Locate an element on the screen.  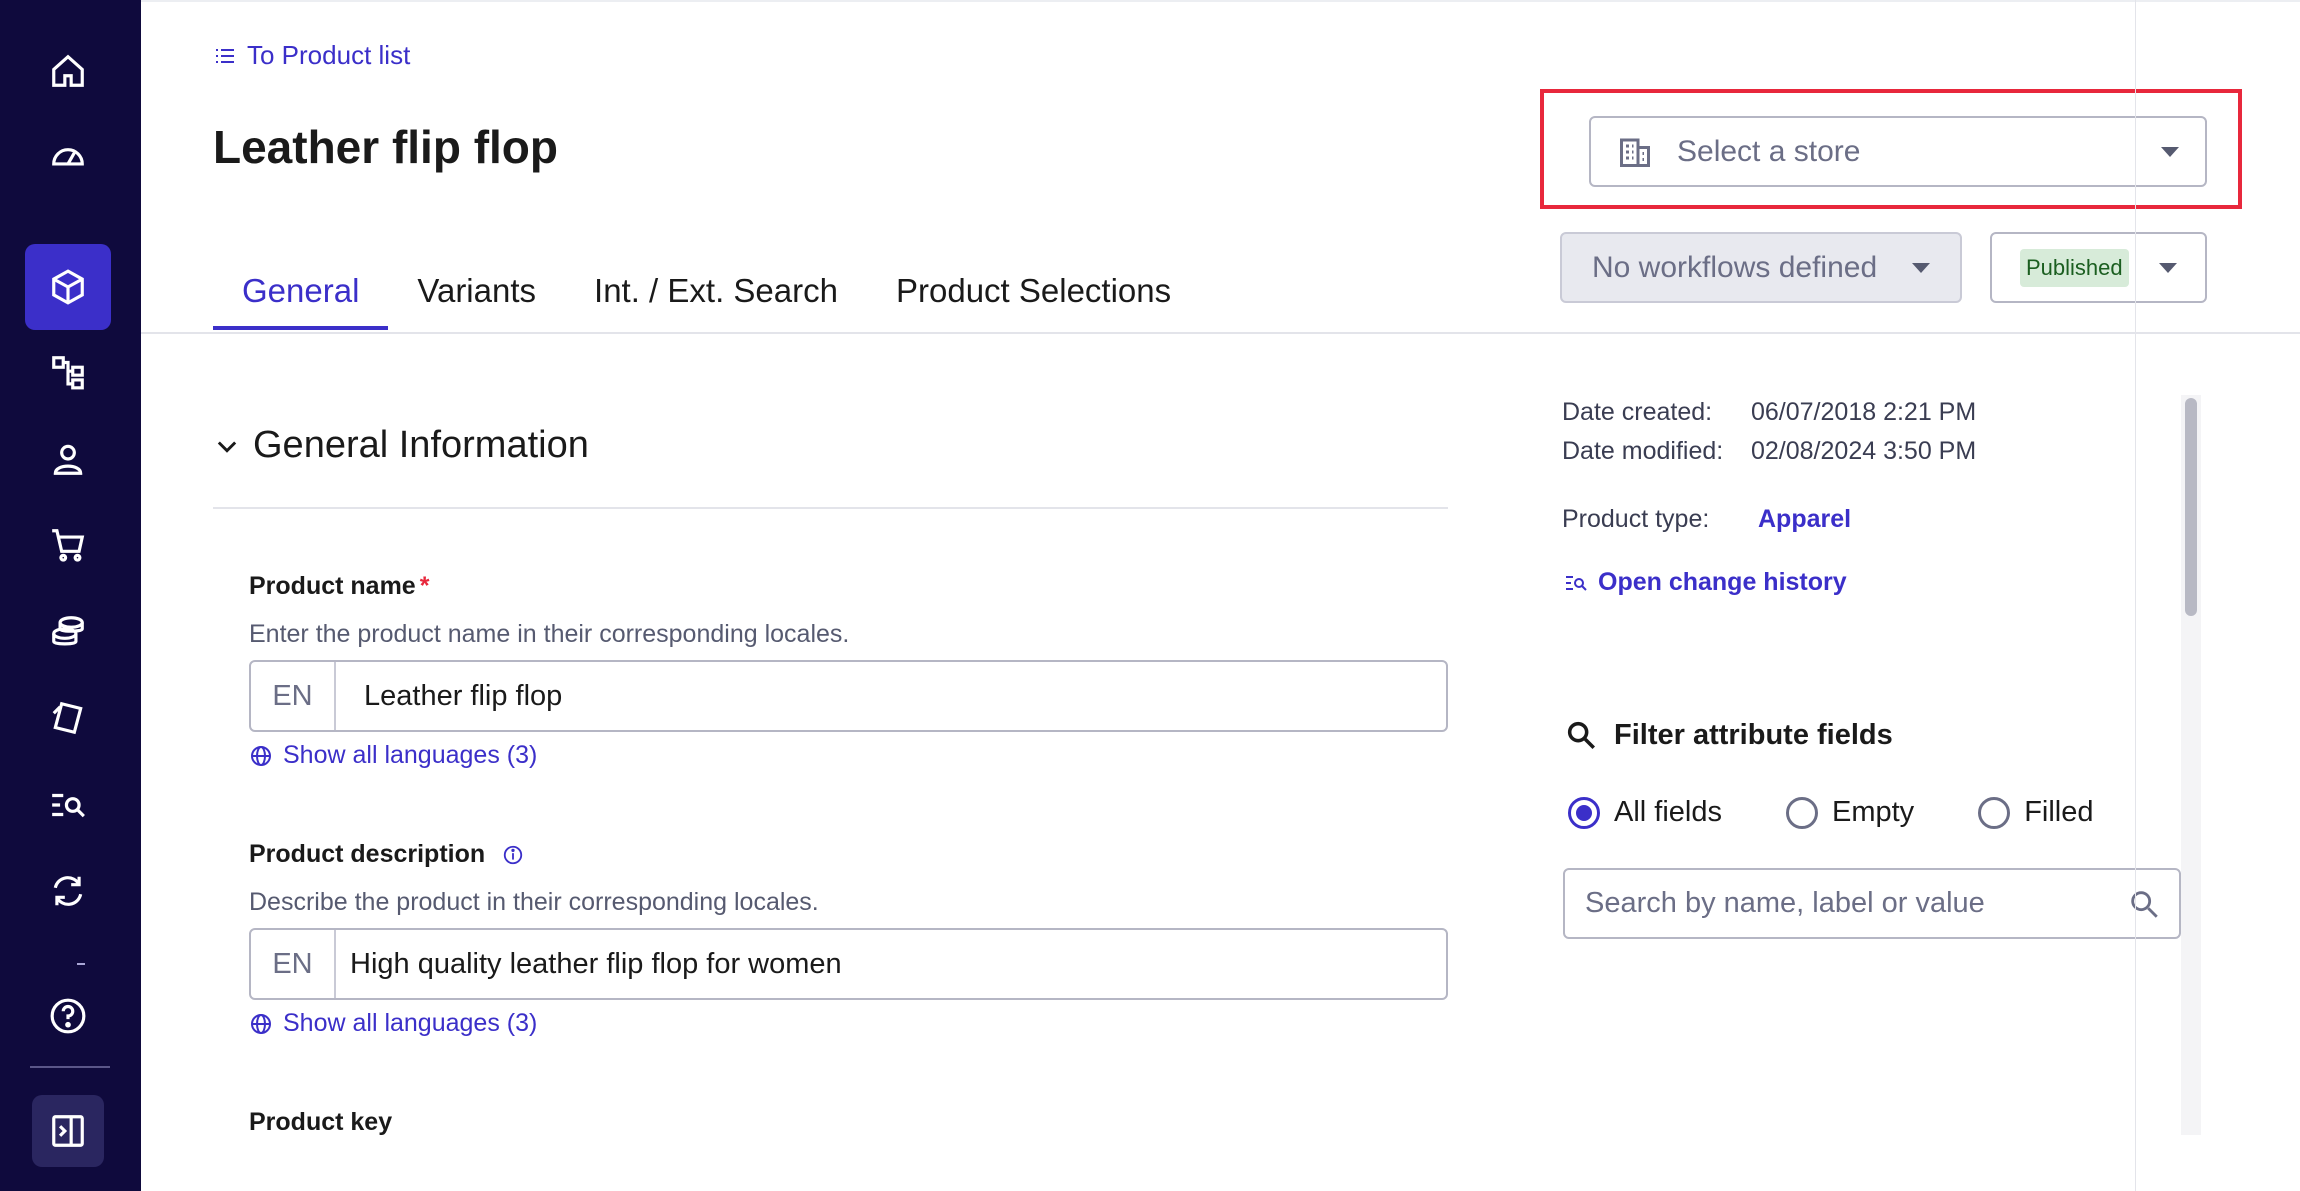
workflow-select: No workflows defined is located at coordinates (1761, 267).